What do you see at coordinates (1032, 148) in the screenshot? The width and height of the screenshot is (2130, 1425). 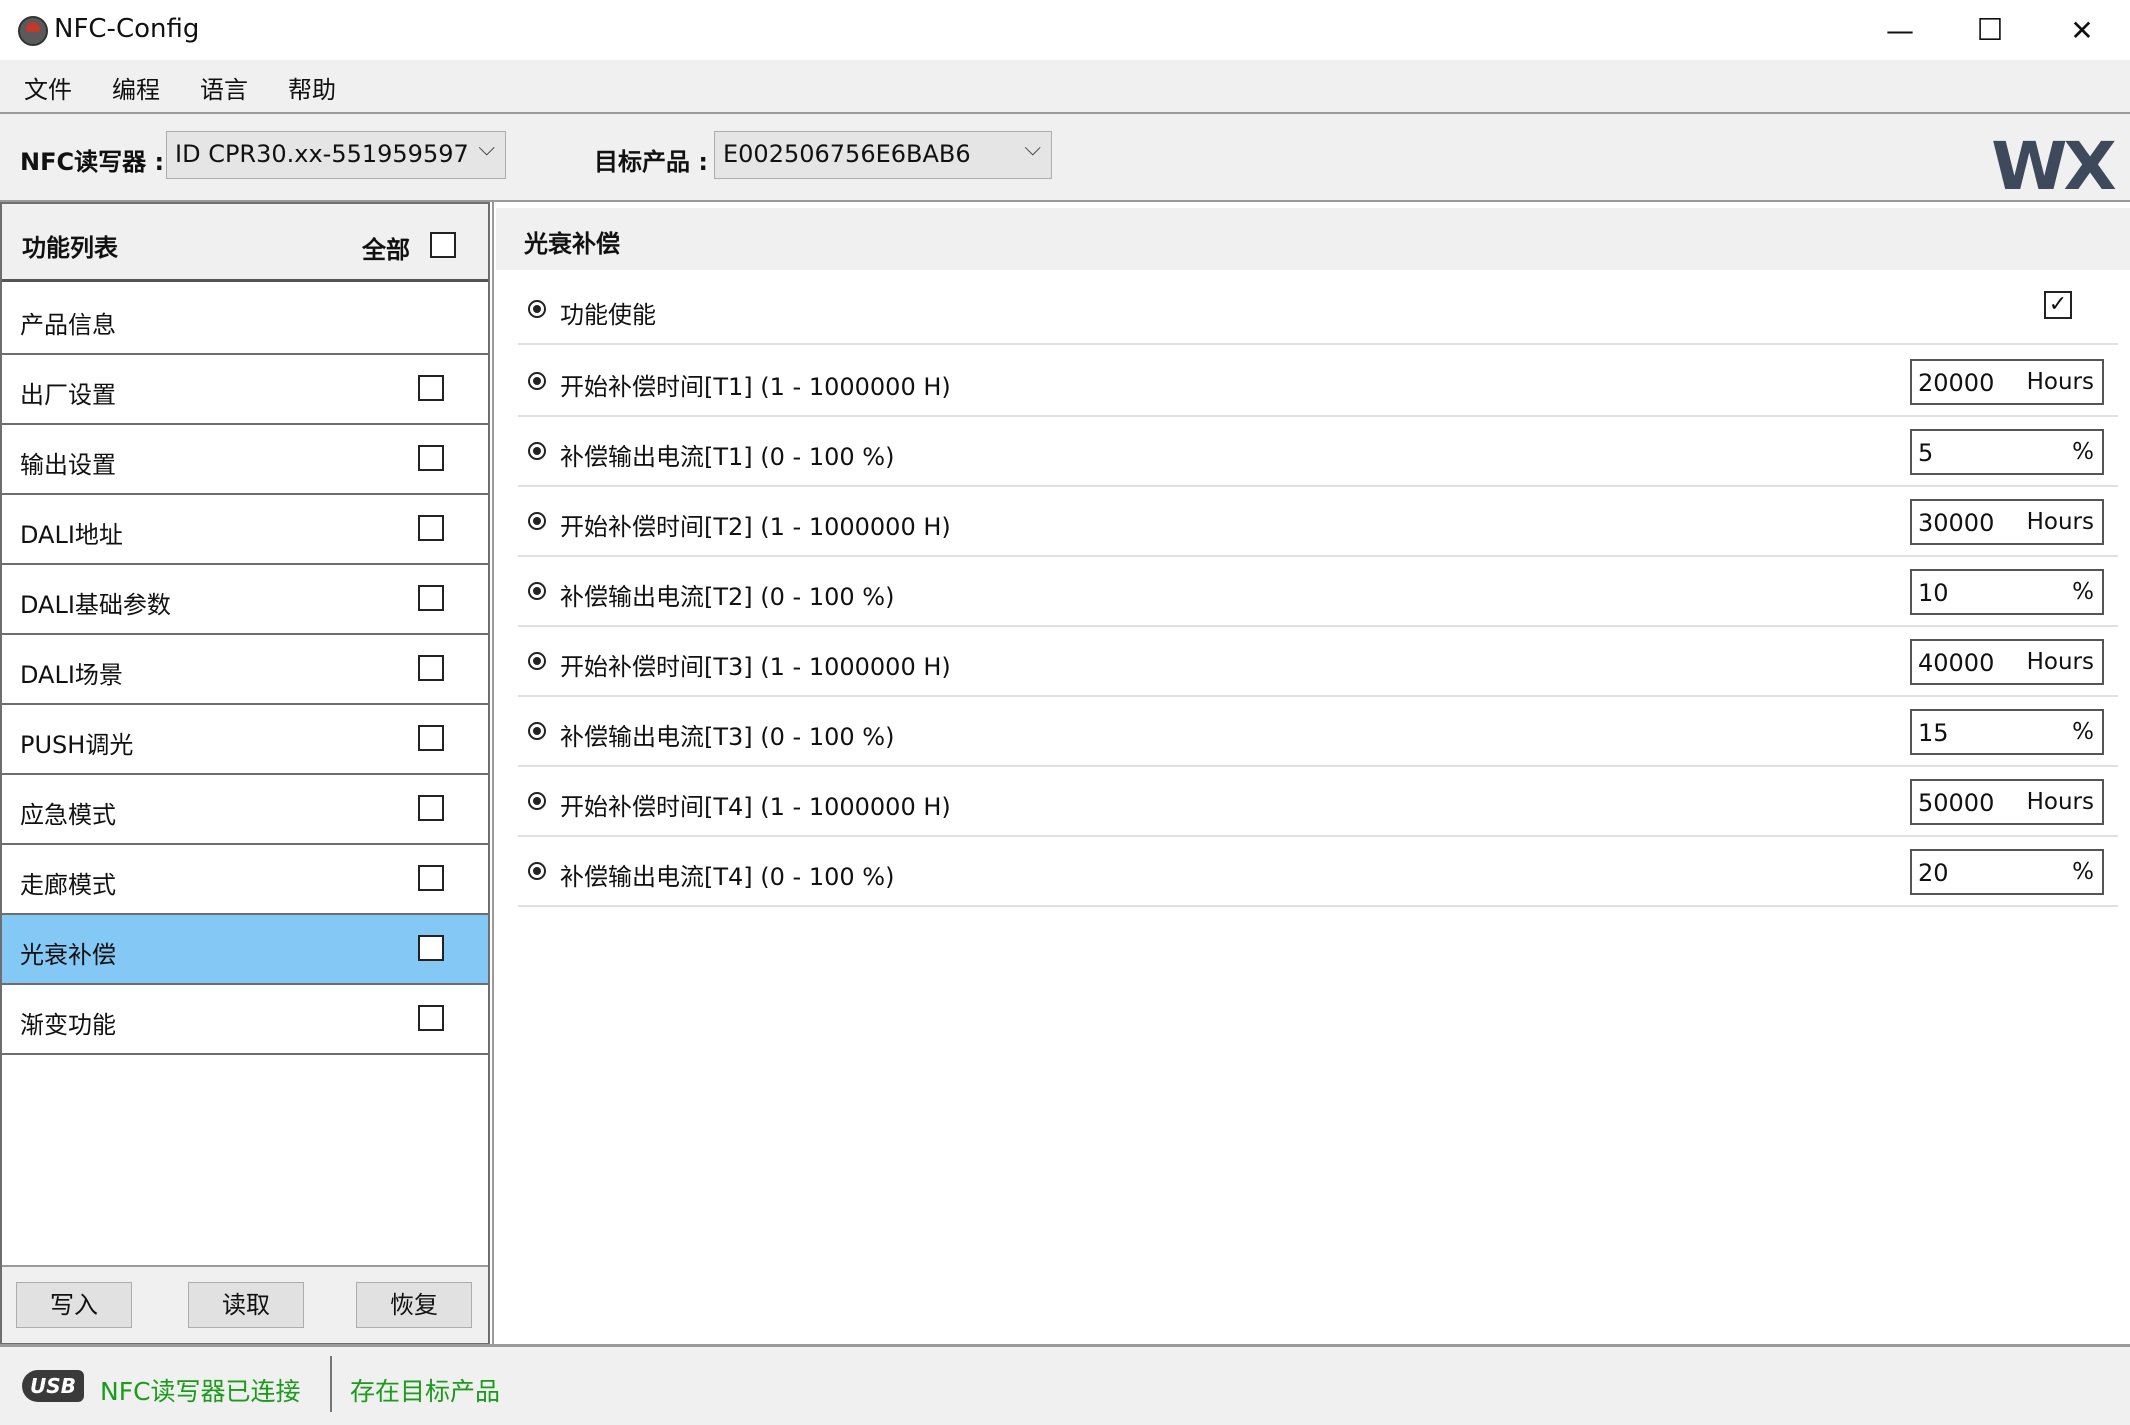 I see `chevron-down-icon: ⌵` at bounding box center [1032, 148].